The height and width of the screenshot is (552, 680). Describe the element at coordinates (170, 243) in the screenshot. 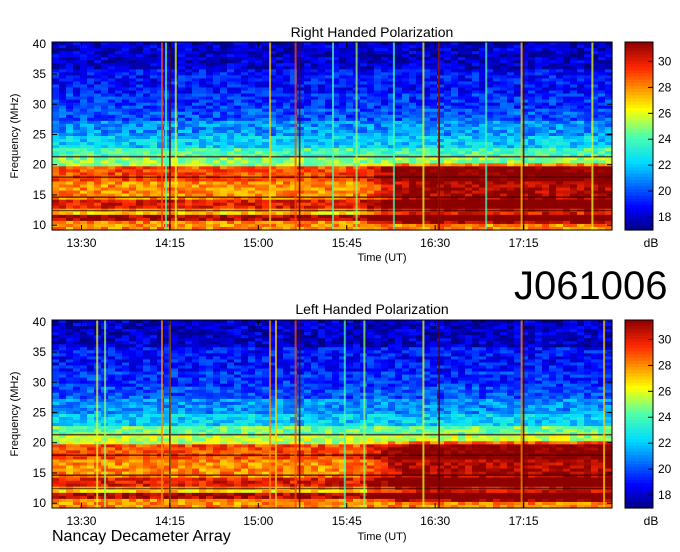

I see `x-tick-label: 14:15` at that location.